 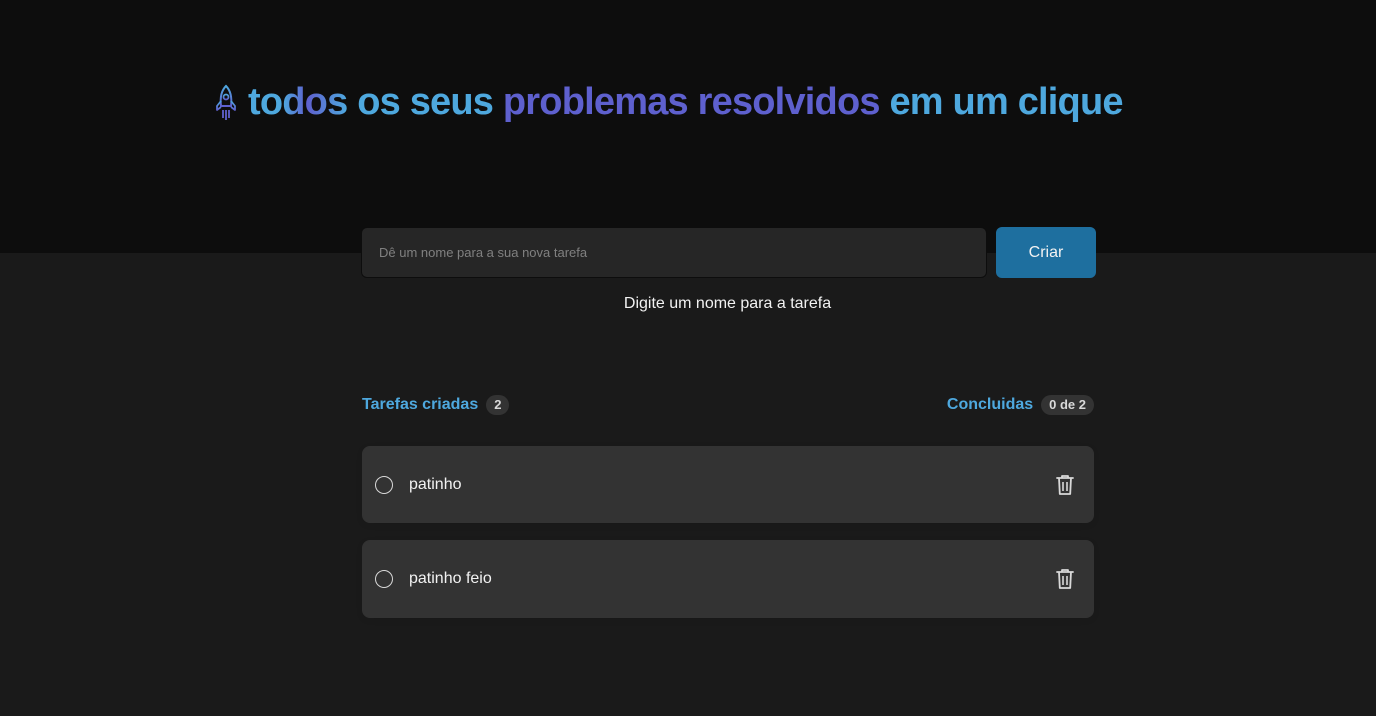 What do you see at coordinates (1006, 101) in the screenshot?
I see `title-em-um-clique: em um clique` at bounding box center [1006, 101].